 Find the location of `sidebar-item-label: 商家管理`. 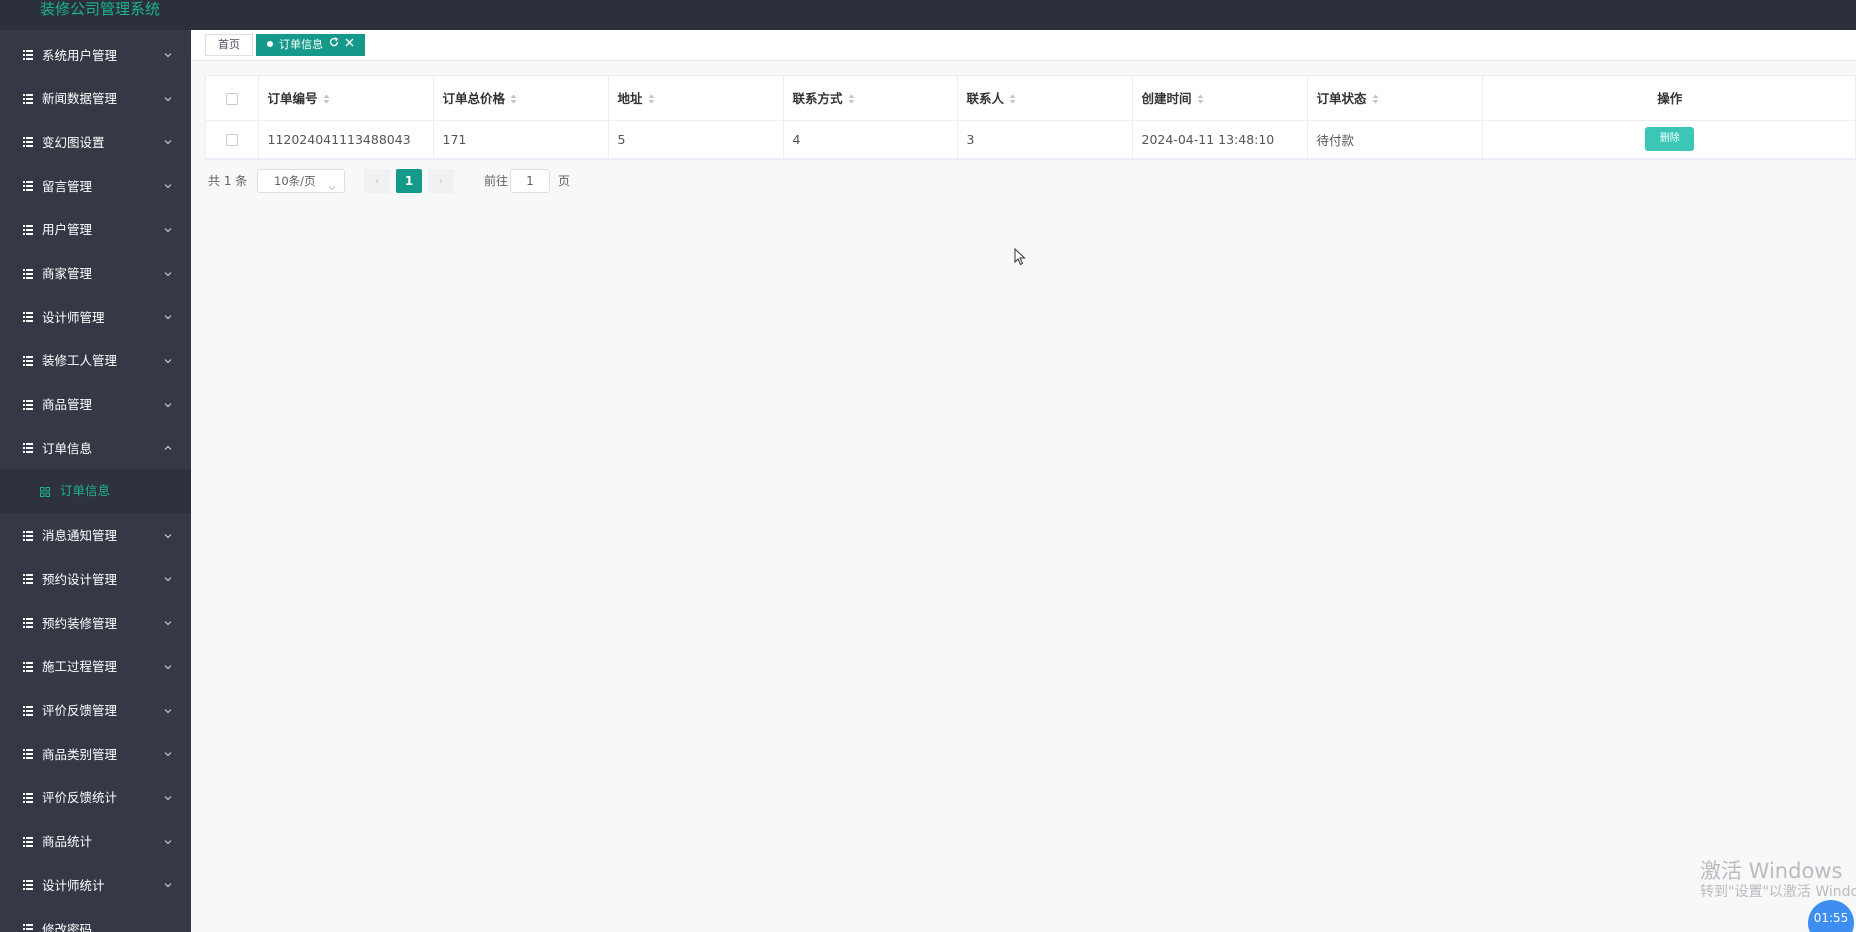

sidebar-item-label: 商家管理 is located at coordinates (67, 273).